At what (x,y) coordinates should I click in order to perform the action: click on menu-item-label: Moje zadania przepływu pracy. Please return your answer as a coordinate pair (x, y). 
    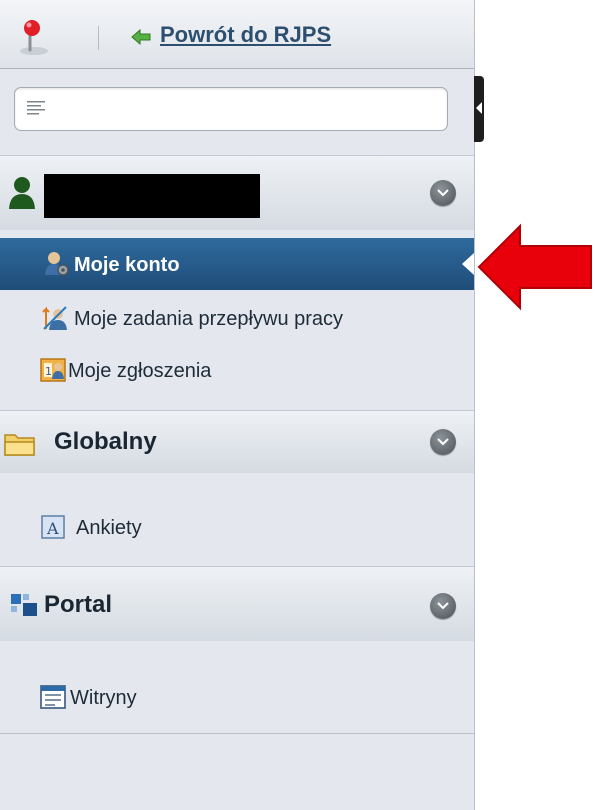
    Looking at the image, I should click on (209, 319).